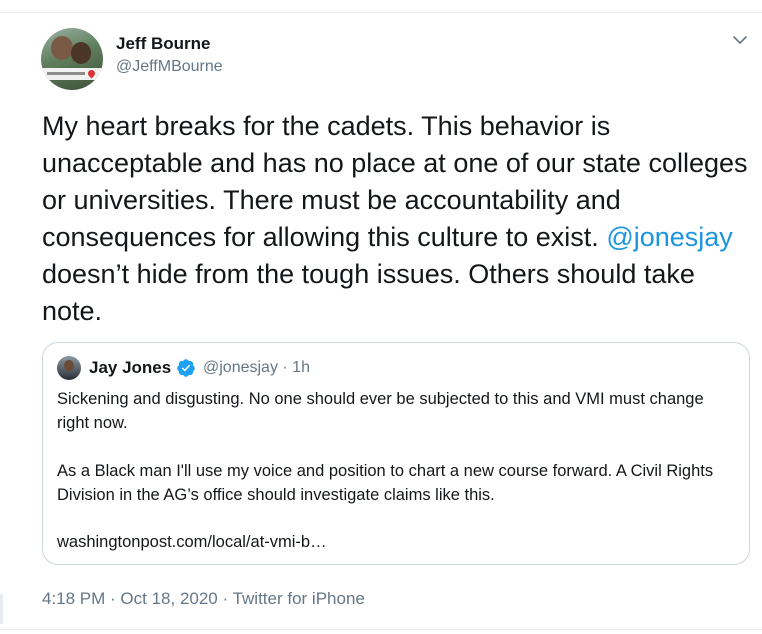  Describe the element at coordinates (299, 598) in the screenshot. I see `tweet-source: Twitter for iPhone` at that location.